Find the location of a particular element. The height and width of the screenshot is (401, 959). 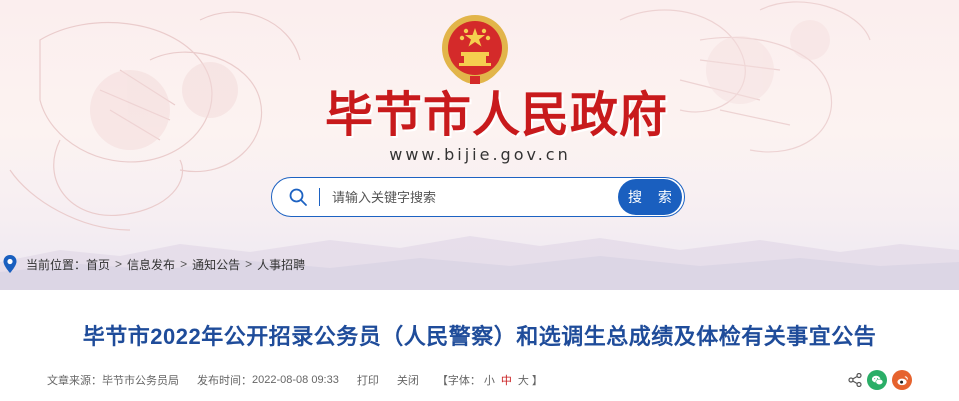

site-url: www.bijie.gov.cn is located at coordinates (480, 154).